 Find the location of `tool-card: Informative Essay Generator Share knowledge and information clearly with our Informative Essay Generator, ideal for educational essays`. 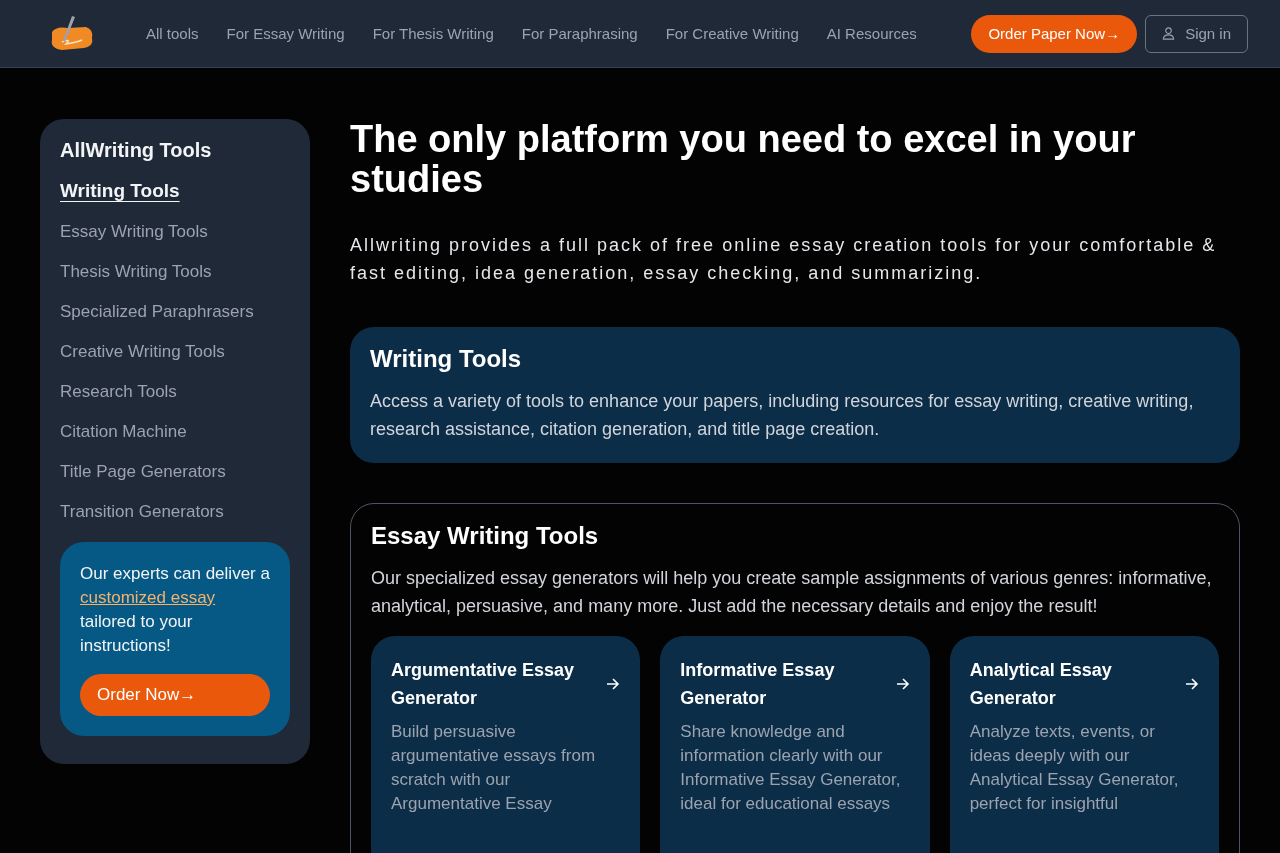

tool-card: Informative Essay Generator Share knowledge and information clearly with our Informative Essay Generator, ideal for educational essays is located at coordinates (795, 744).